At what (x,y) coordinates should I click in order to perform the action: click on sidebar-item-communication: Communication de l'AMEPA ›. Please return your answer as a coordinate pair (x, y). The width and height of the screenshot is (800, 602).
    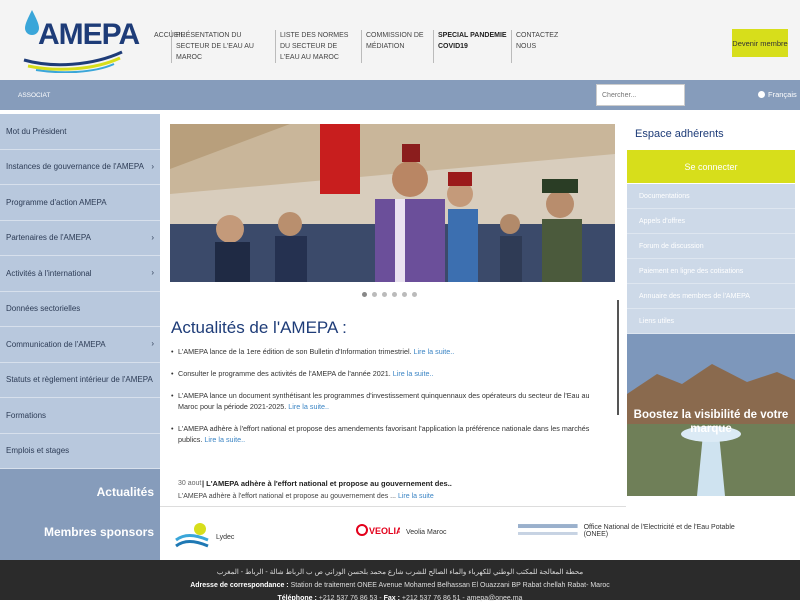
    Looking at the image, I should click on (80, 345).